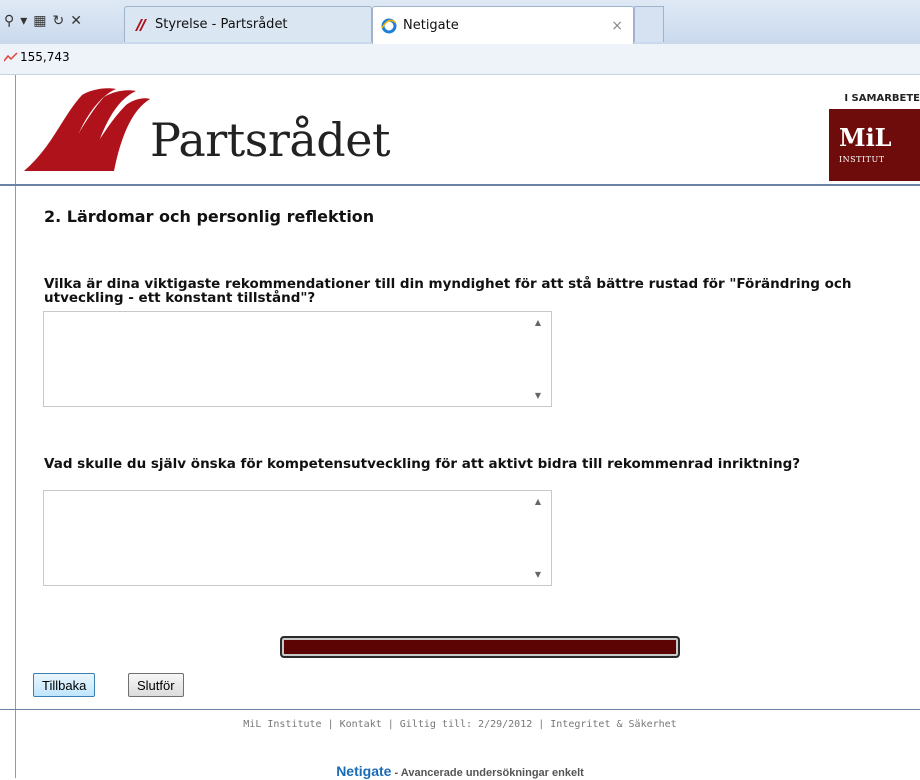  What do you see at coordinates (297, 359) in the screenshot?
I see `question-1-textarea: ▲ ▼` at bounding box center [297, 359].